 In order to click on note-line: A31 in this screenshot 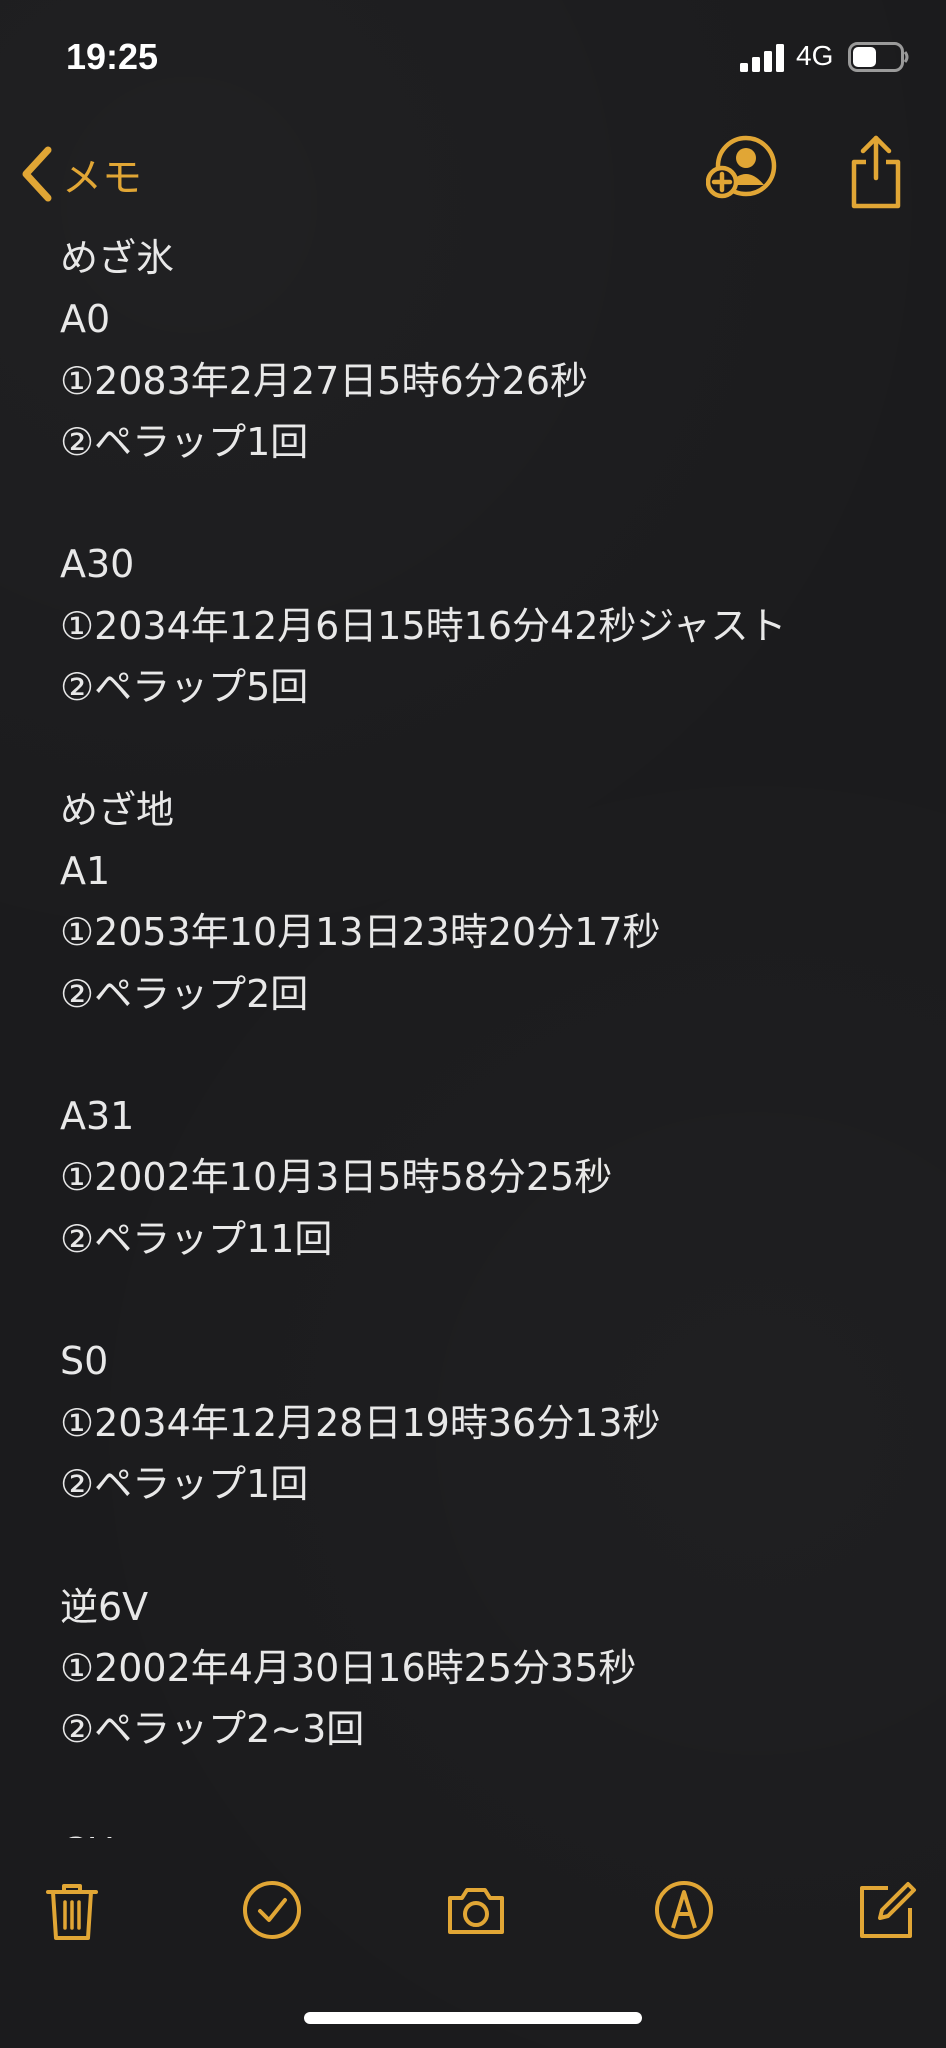, I will do `click(97, 1116)`.